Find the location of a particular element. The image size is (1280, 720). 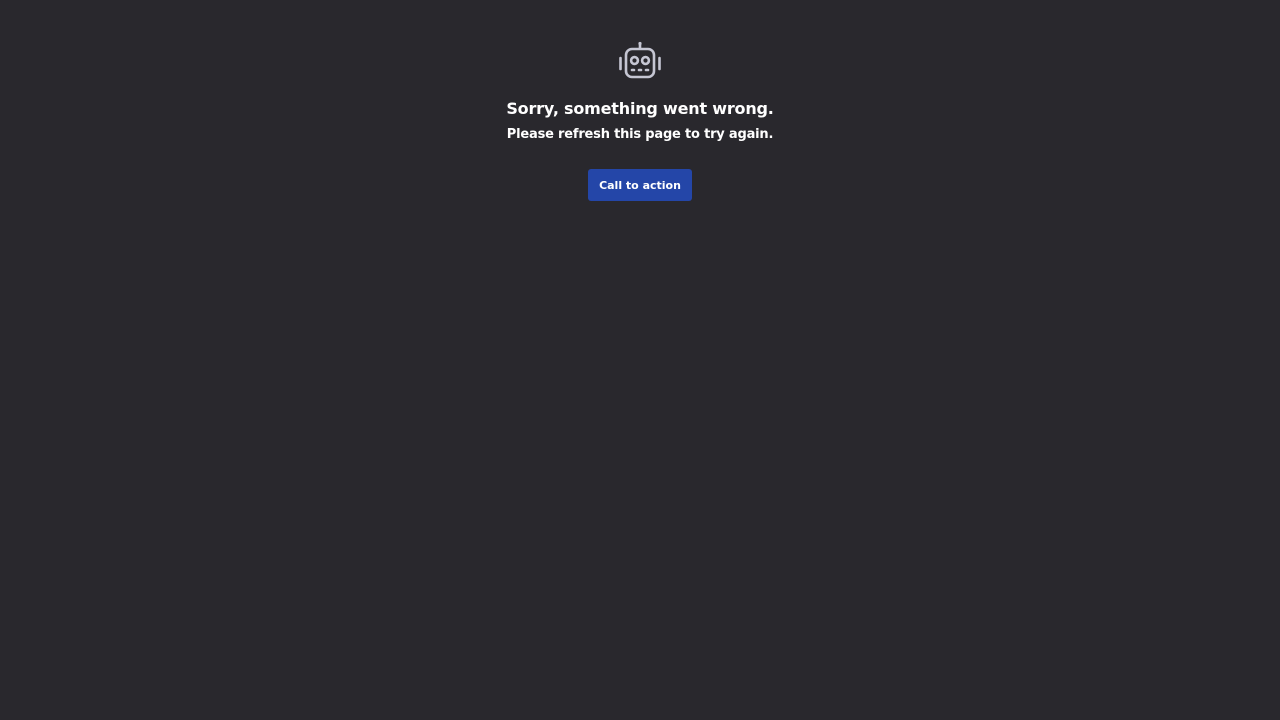

call-to-action-button: Call to action is located at coordinates (640, 185).